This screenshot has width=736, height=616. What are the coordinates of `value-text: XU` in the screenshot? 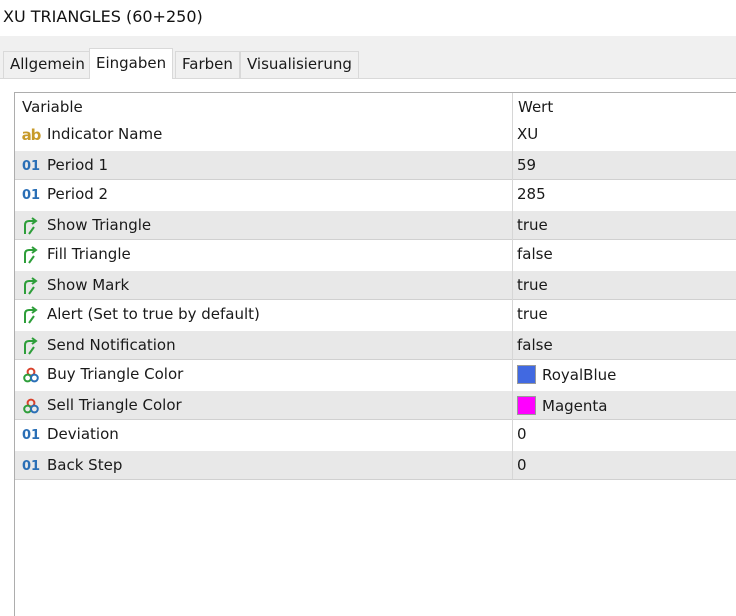 It's located at (528, 134).